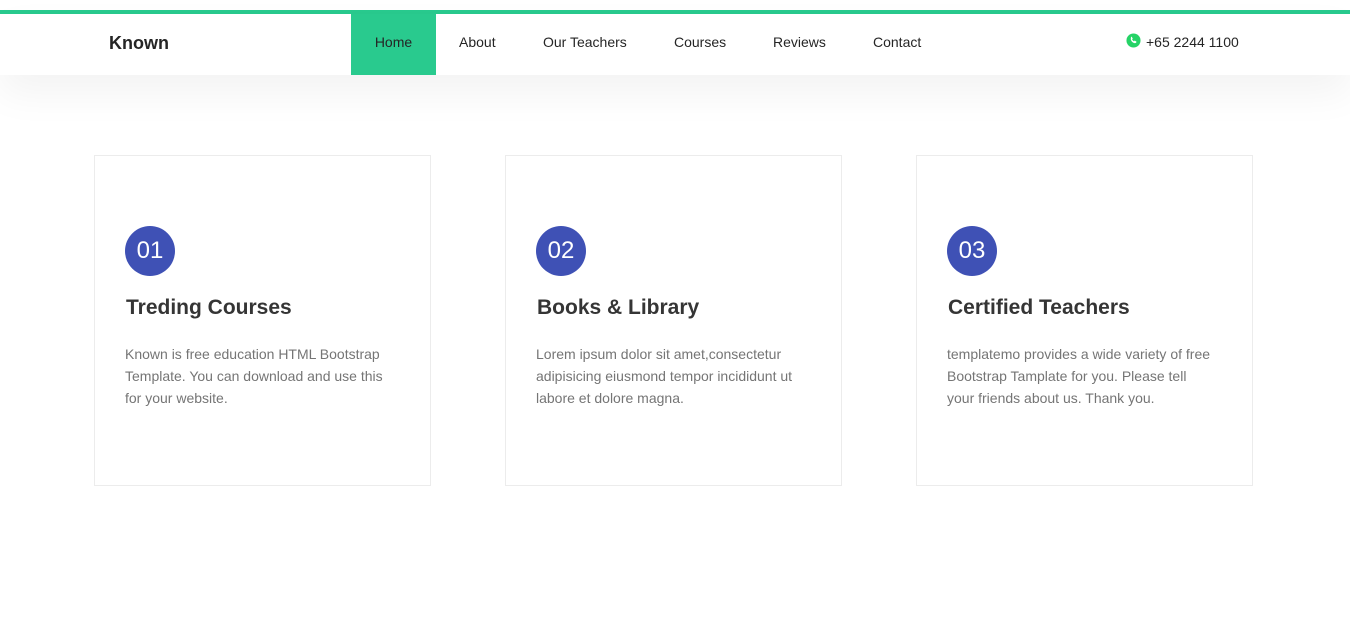 This screenshot has height=620, width=1350. What do you see at coordinates (561, 251) in the screenshot?
I see `feature-number-badge: 02` at bounding box center [561, 251].